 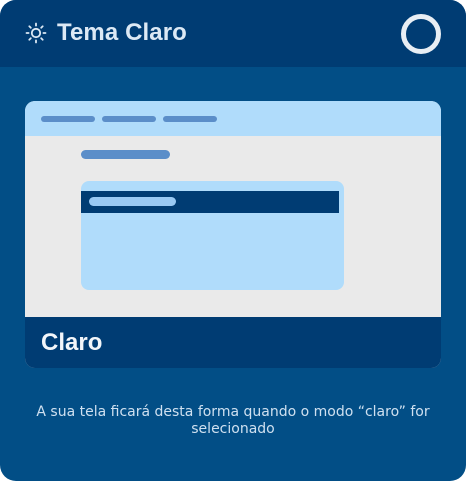 What do you see at coordinates (72, 342) in the screenshot?
I see `preview-label: Claro` at bounding box center [72, 342].